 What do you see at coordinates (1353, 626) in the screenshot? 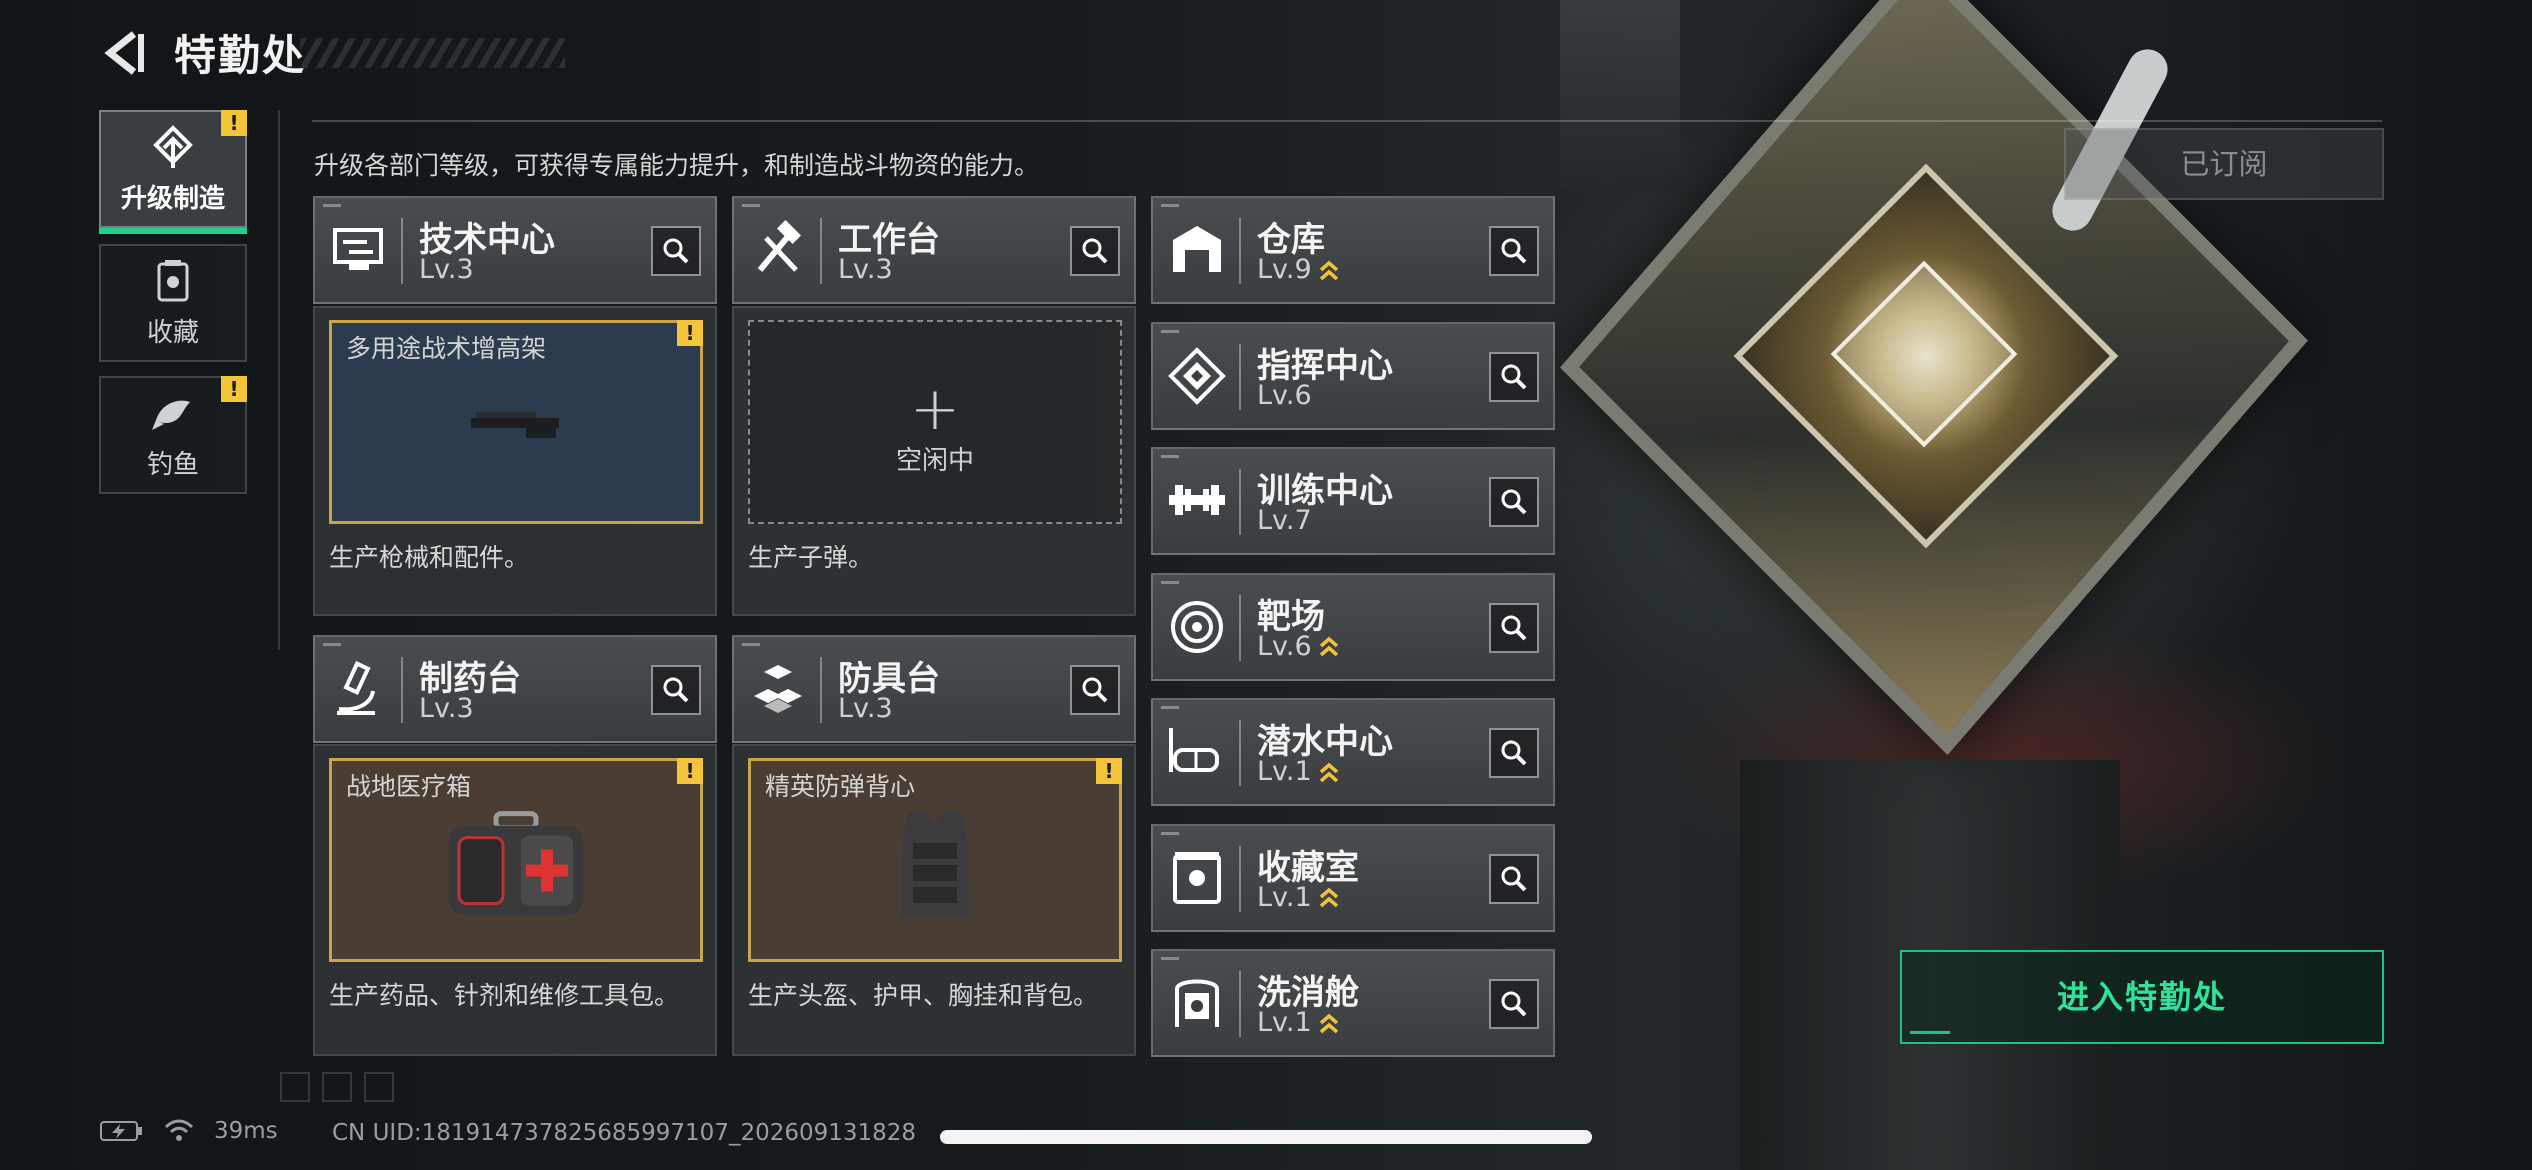
I see `facility-card-shooting-range: 靶场 Lv.6` at bounding box center [1353, 626].